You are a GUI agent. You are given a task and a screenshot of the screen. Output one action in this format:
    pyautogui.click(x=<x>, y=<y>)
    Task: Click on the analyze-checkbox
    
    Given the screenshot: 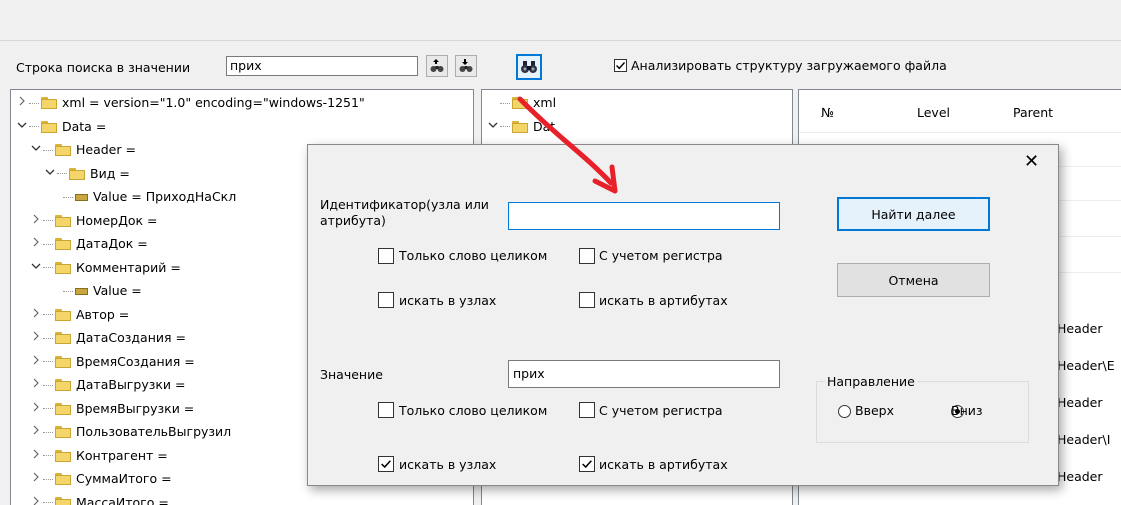 What is the action you would take?
    pyautogui.click(x=620, y=65)
    